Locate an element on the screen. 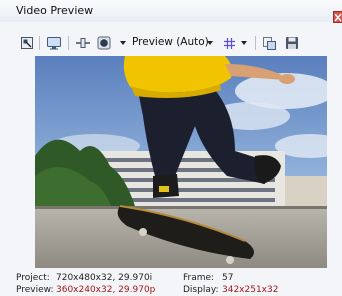  grid-icon is located at coordinates (229, 43).